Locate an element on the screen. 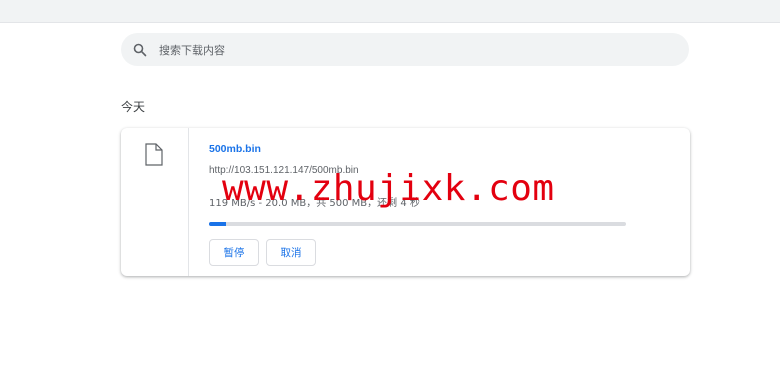 This screenshot has height=389, width=780. date-section-title: 今天 is located at coordinates (133, 107).